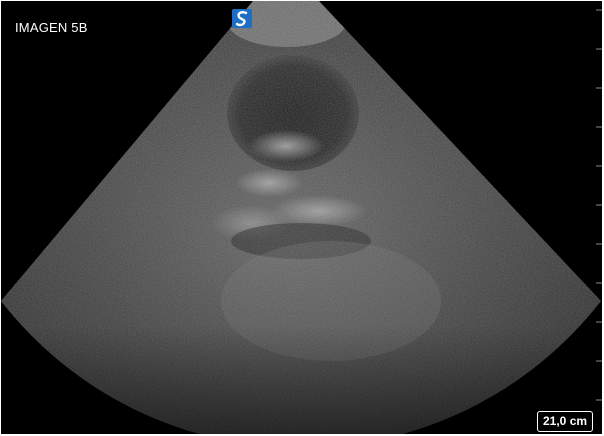 This screenshot has width=604, height=436. Describe the element at coordinates (51, 27) in the screenshot. I see `image-label: IMAGEN 5B` at that location.